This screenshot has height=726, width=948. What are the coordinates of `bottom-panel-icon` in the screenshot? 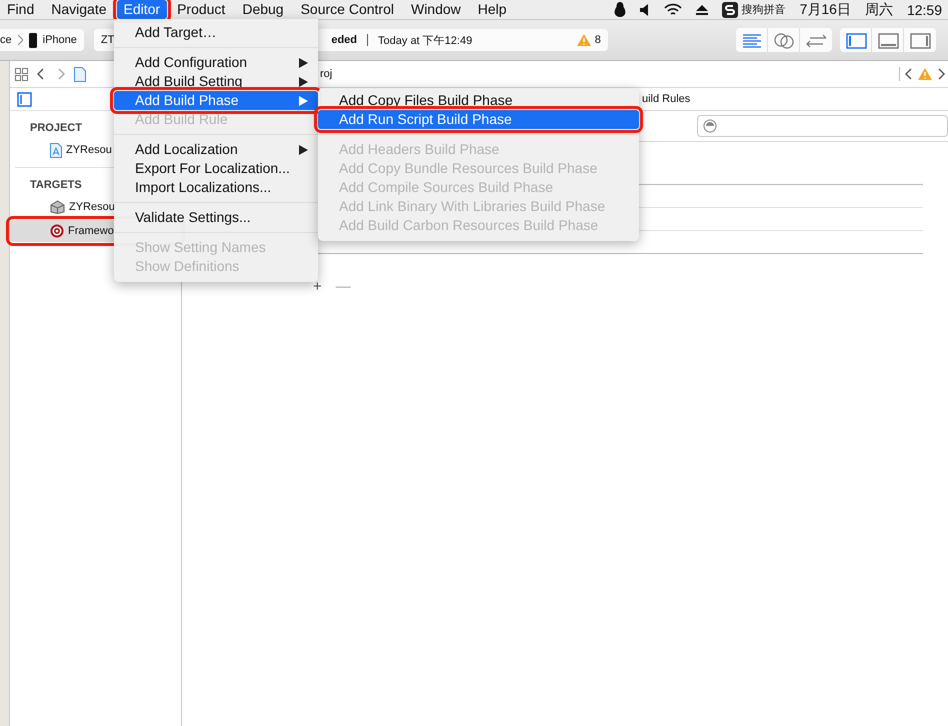 It's located at (888, 41).